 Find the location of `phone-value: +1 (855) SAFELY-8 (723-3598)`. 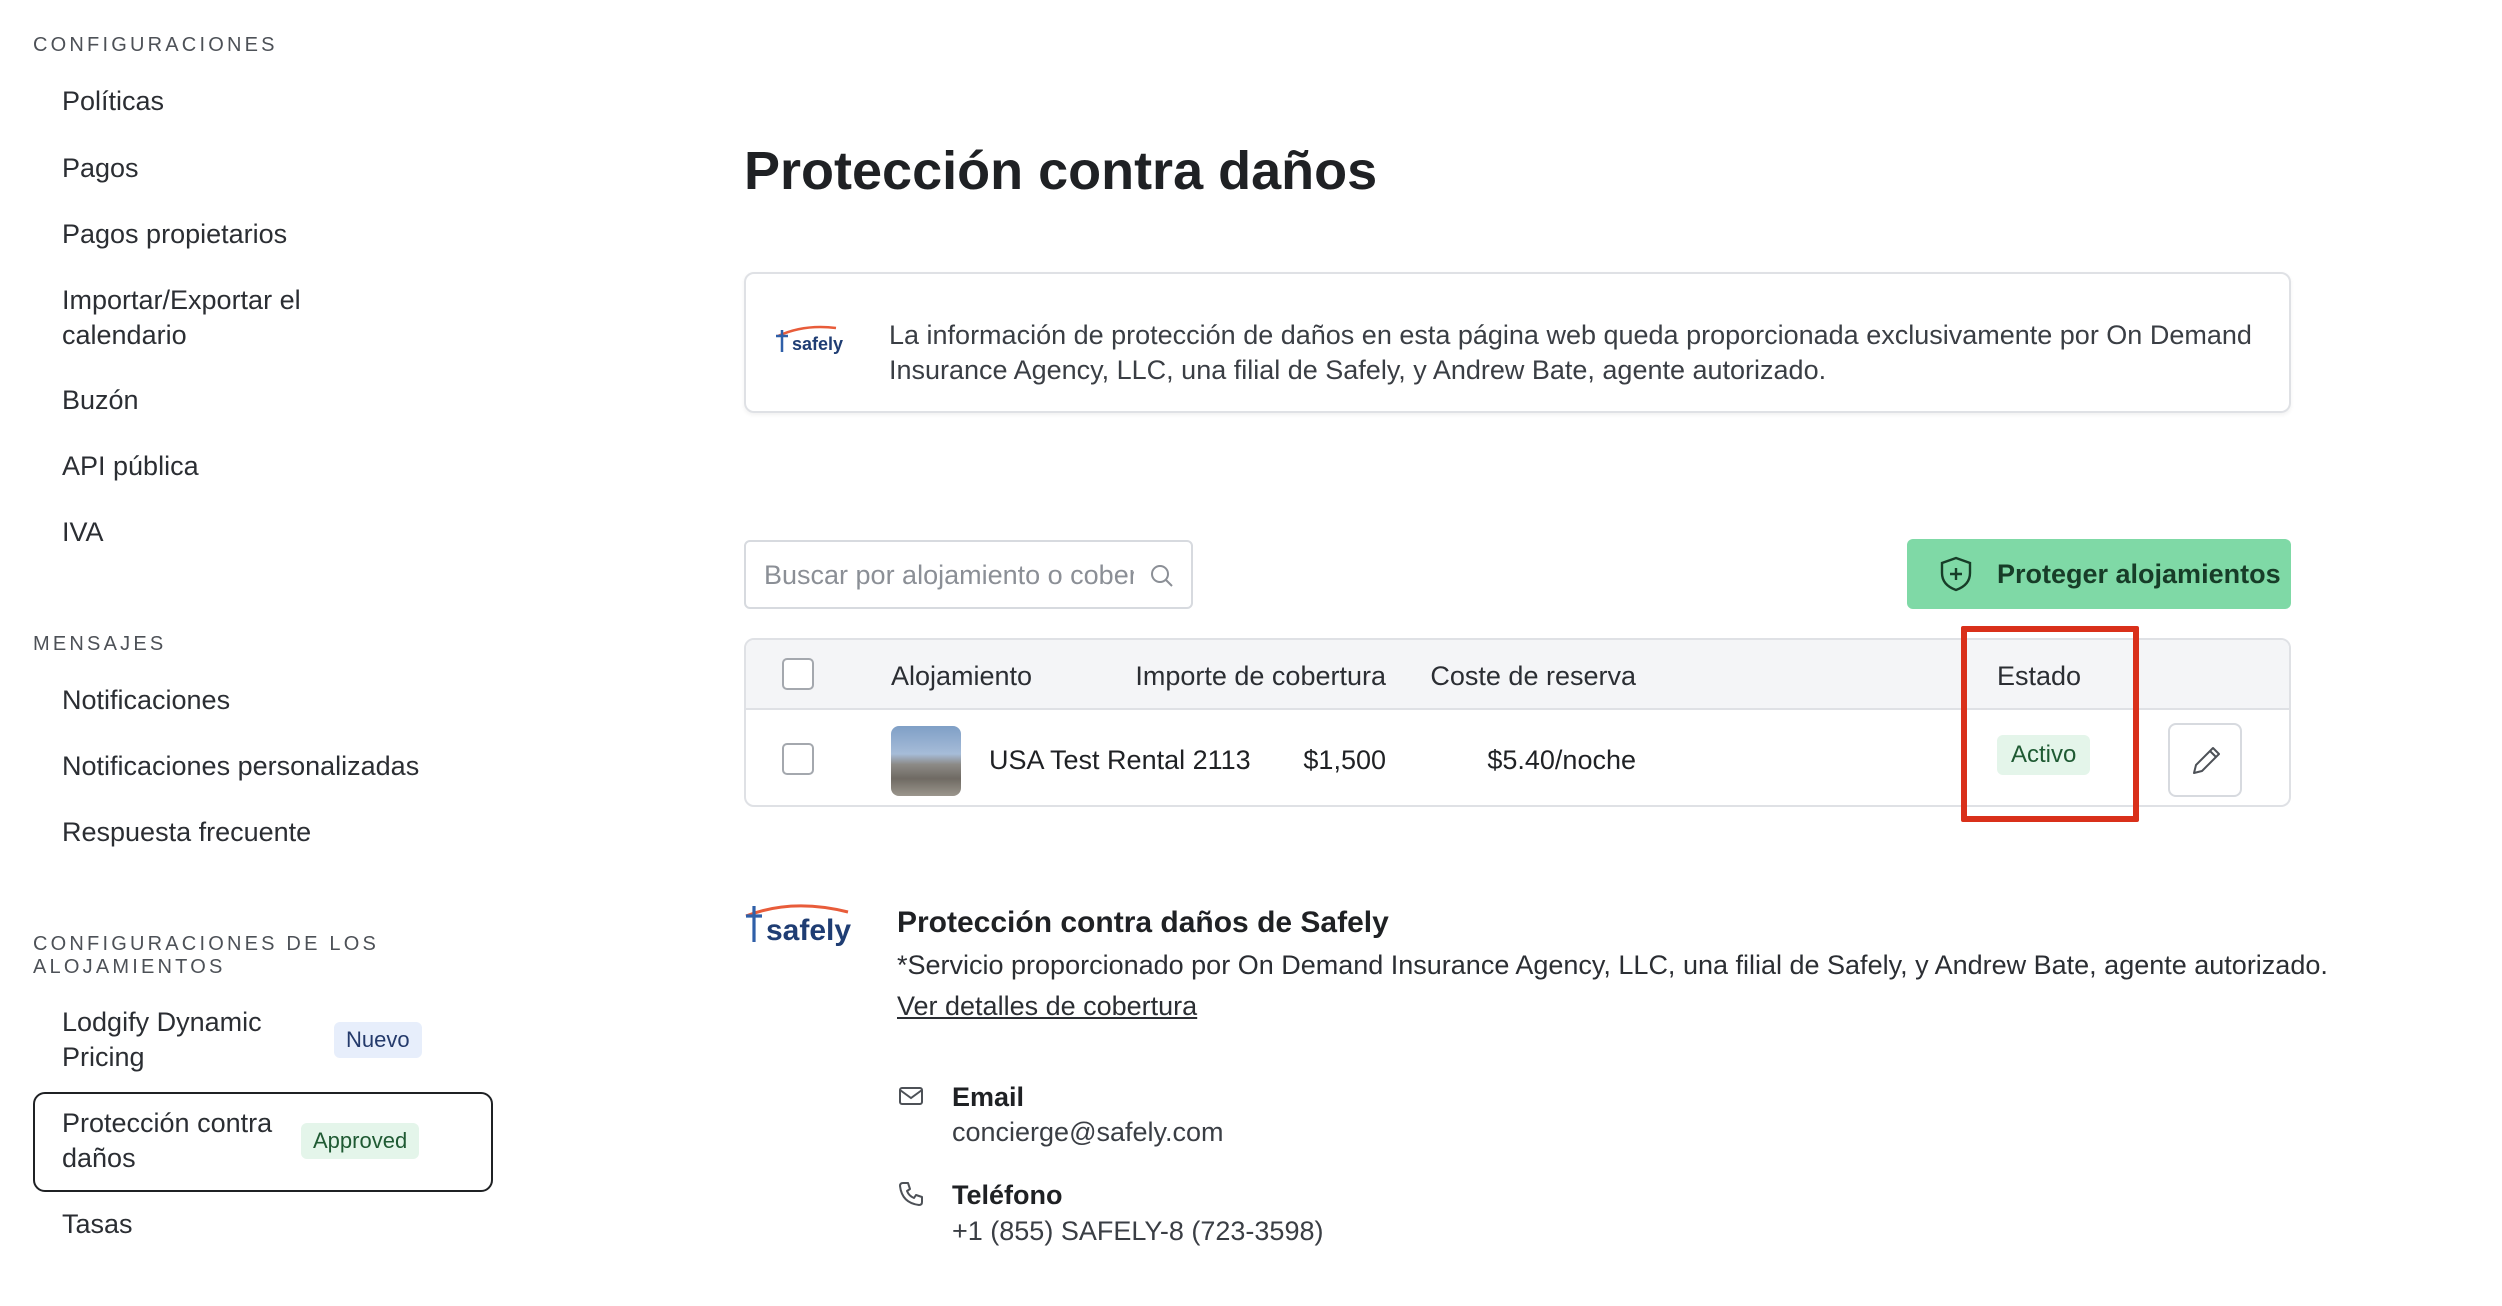

phone-value: +1 (855) SAFELY-8 (723-3598) is located at coordinates (1137, 1231).